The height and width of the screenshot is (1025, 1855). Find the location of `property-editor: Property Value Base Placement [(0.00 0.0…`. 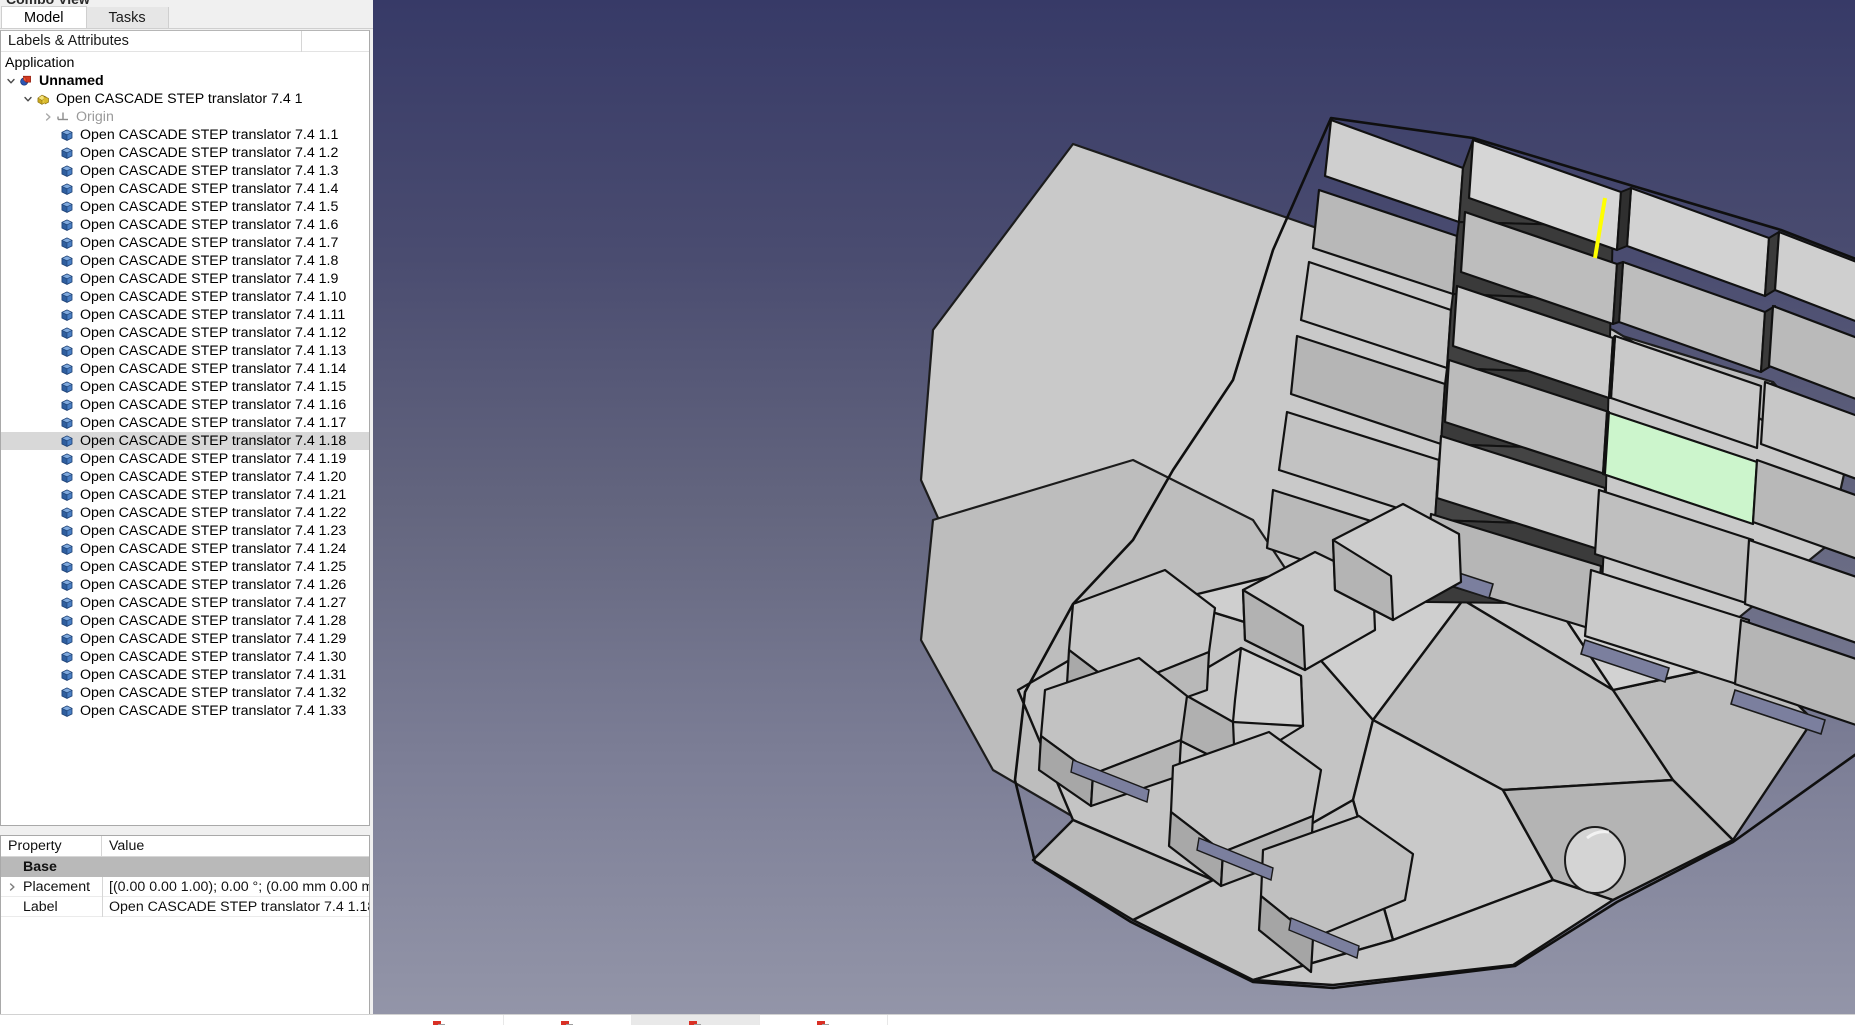

property-editor: Property Value Base Placement [(0.00 0.0… is located at coordinates (185, 928).